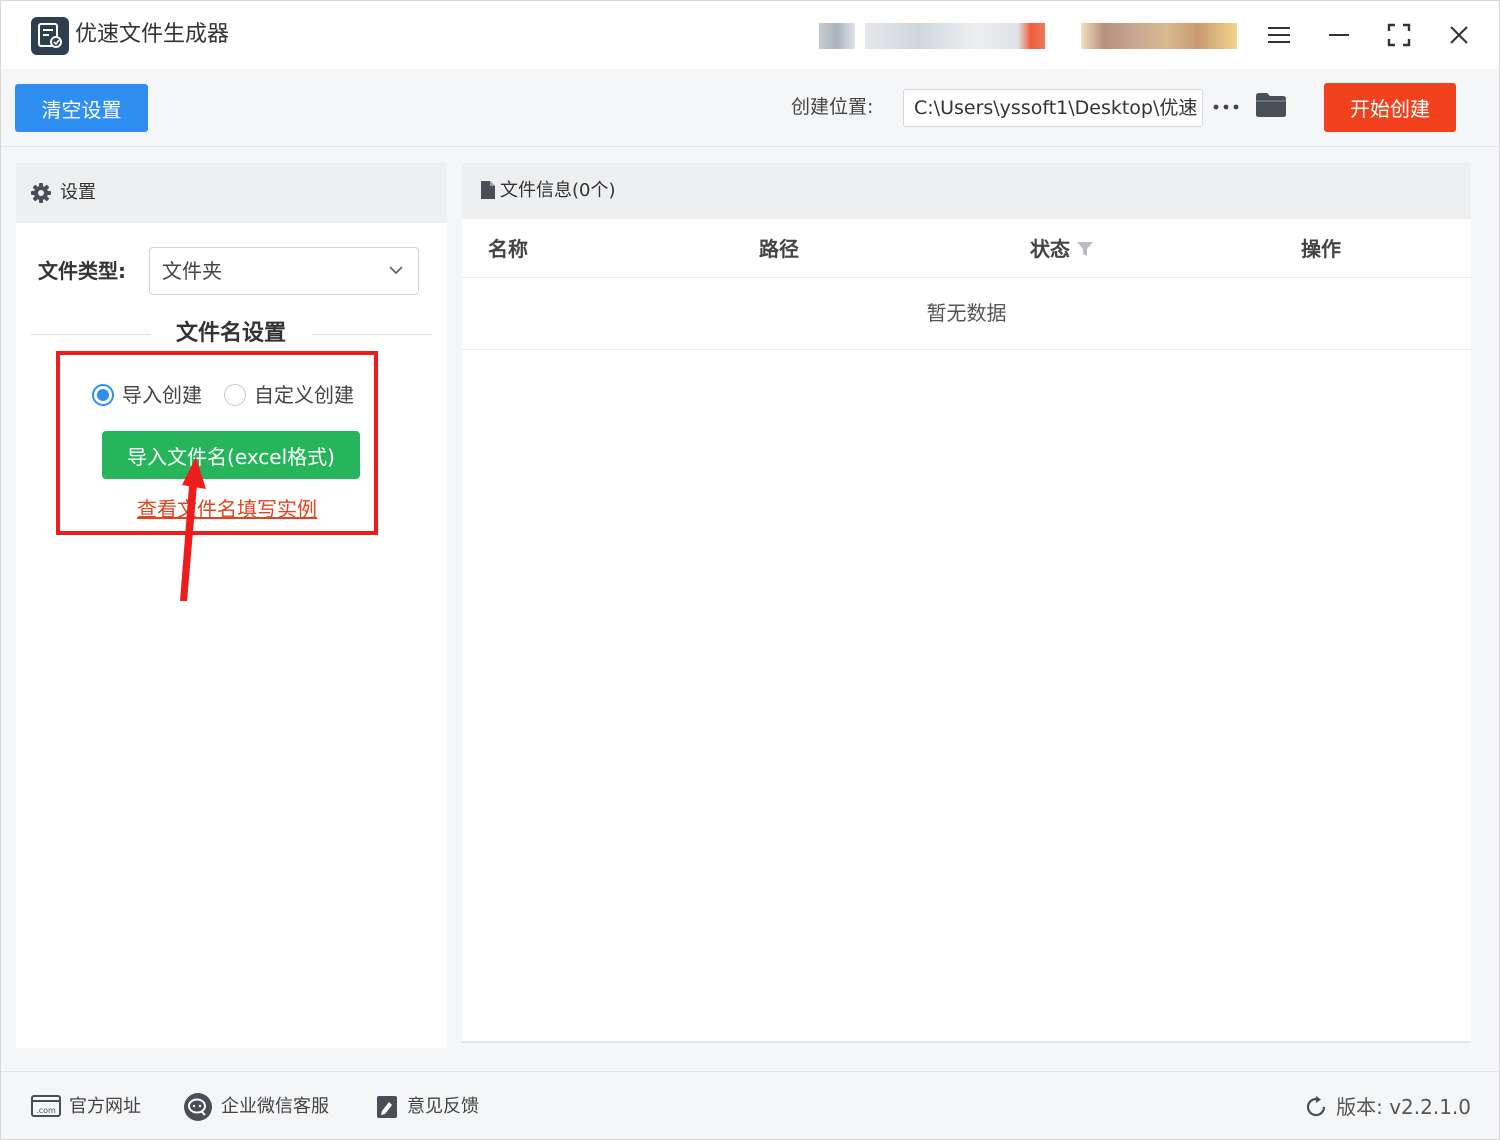  I want to click on location-input: C:\Users\yssoft1\Desktop\优速, so click(1053, 108).